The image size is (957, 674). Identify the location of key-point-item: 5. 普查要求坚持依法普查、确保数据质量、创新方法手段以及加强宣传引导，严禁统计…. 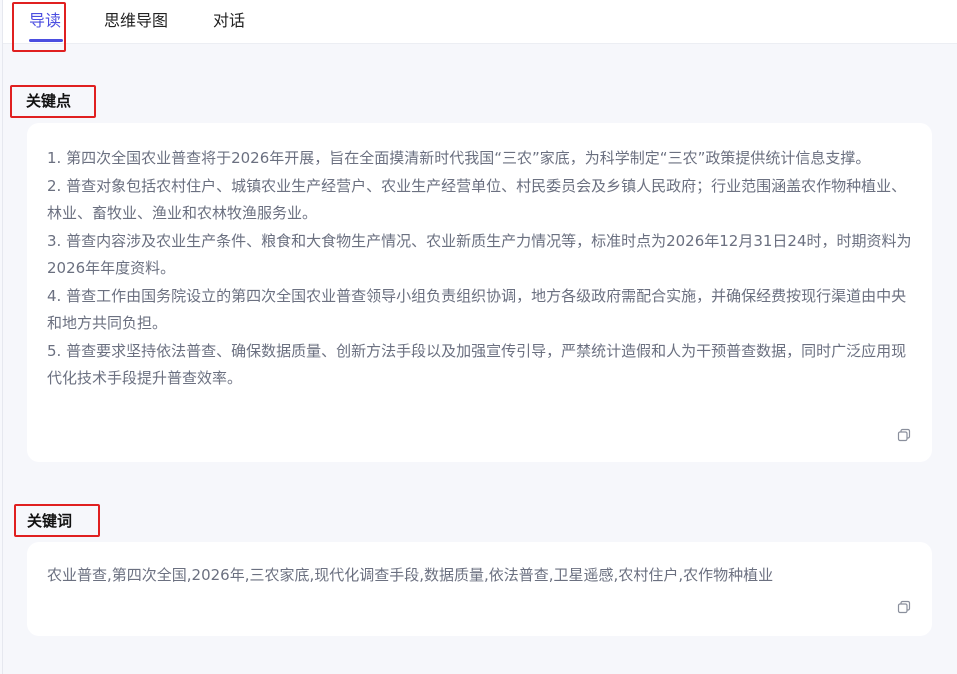
(477, 364).